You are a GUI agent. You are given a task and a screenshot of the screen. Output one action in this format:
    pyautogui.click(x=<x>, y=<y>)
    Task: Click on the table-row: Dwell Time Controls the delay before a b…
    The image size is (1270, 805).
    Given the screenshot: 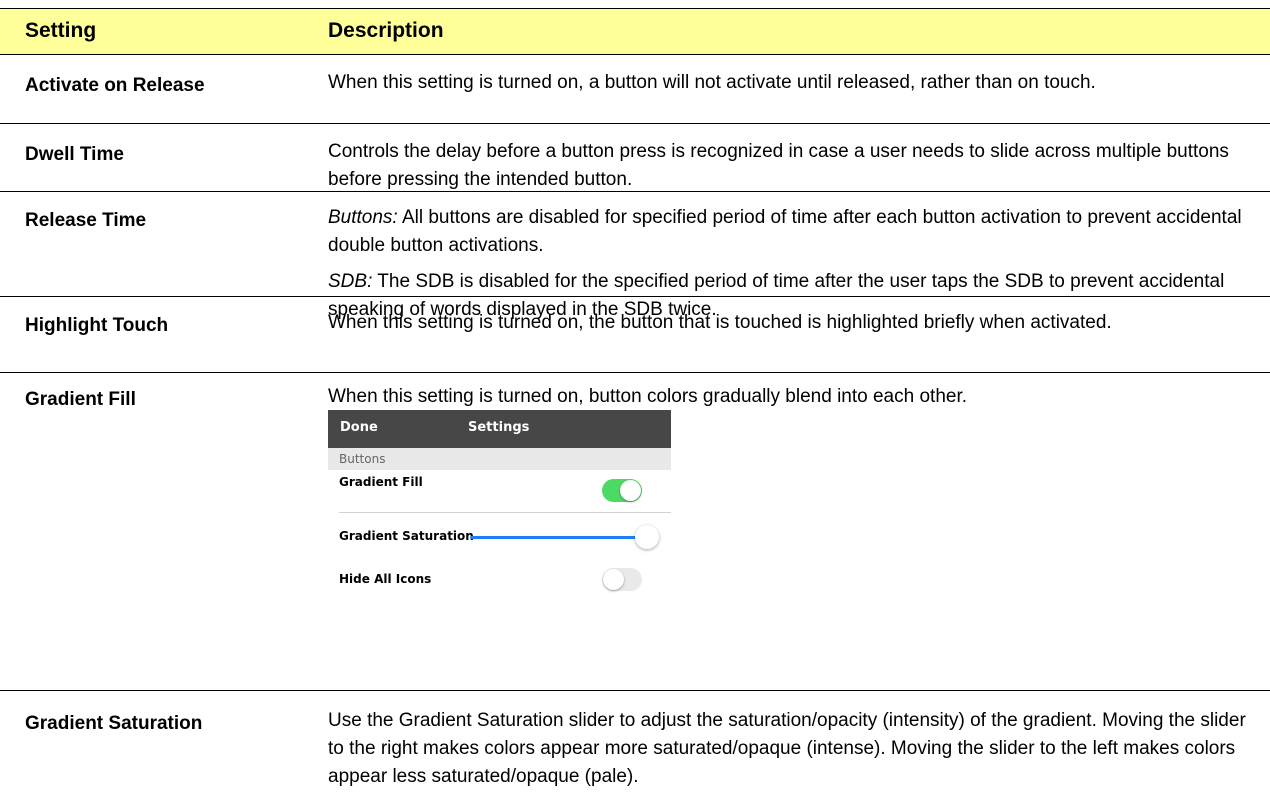 What is the action you would take?
    pyautogui.click(x=635, y=158)
    